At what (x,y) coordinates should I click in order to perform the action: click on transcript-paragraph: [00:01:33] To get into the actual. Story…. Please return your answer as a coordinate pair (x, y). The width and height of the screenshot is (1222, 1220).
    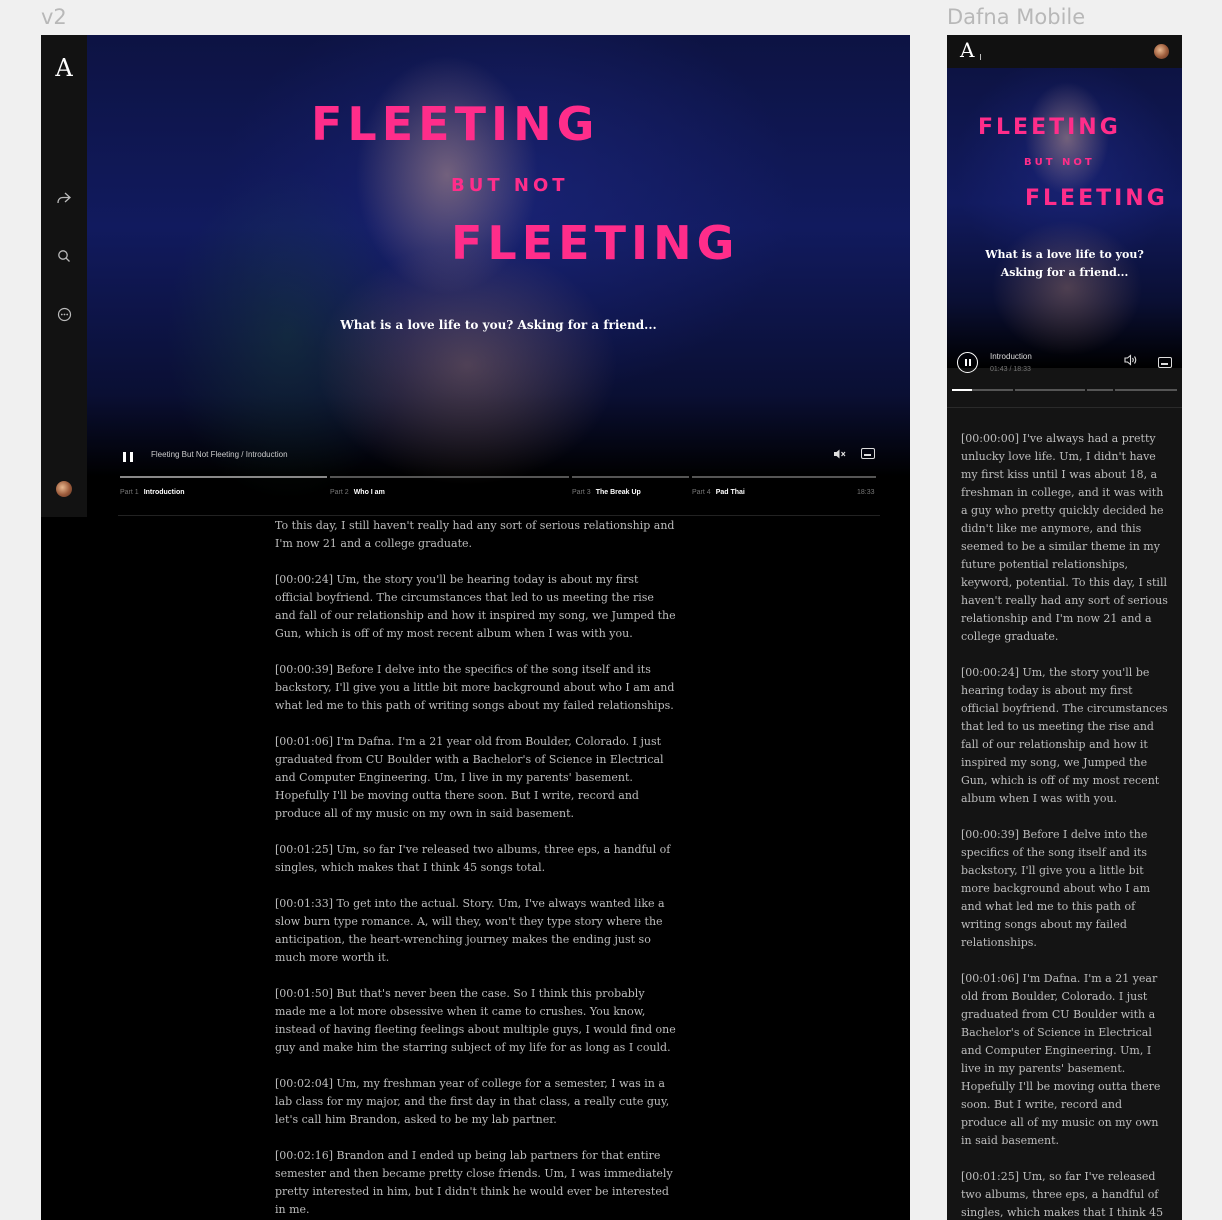
    Looking at the image, I should click on (470, 930).